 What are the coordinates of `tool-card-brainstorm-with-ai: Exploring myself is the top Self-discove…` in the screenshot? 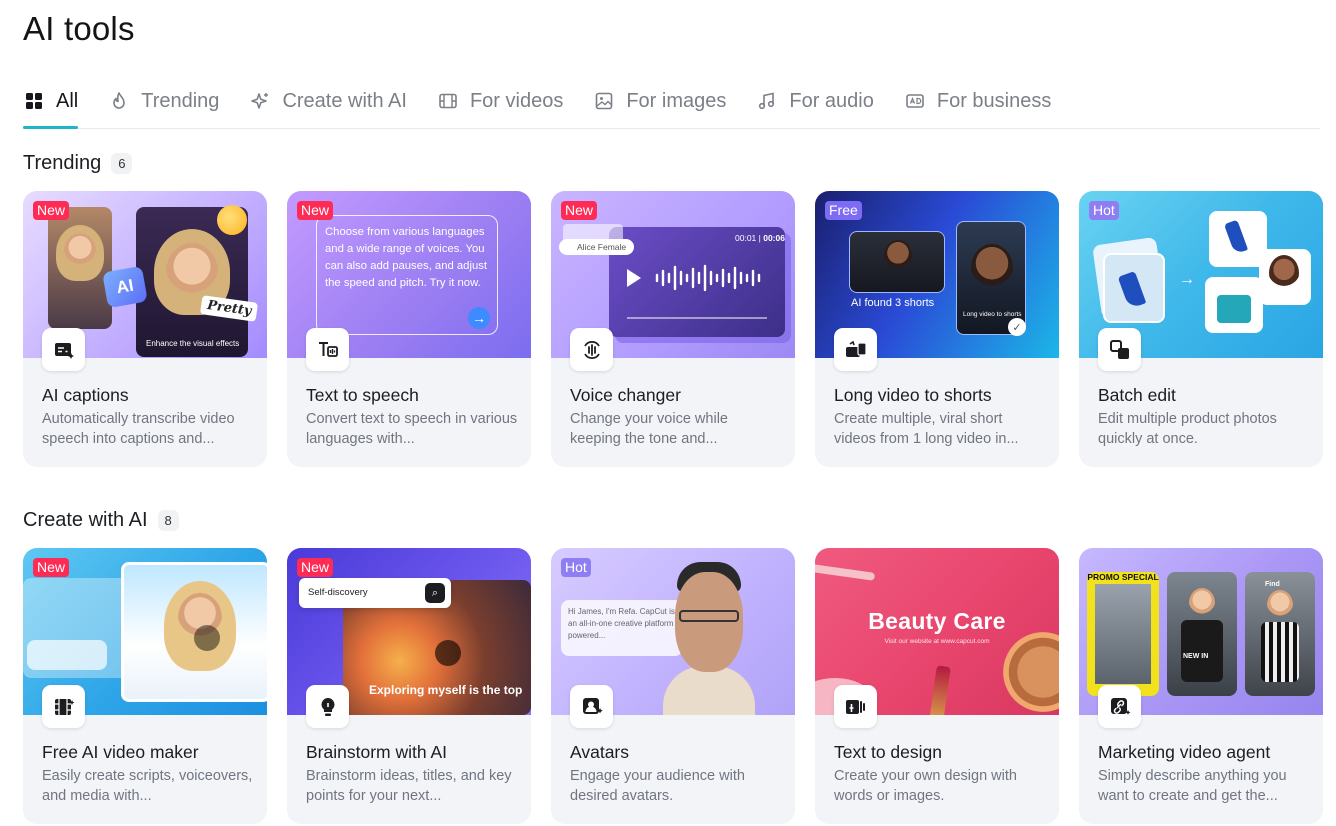 It's located at (409, 686).